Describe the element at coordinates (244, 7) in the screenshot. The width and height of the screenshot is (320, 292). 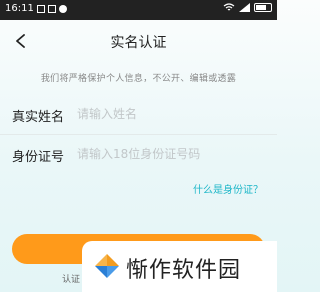
I see `signal-icon` at that location.